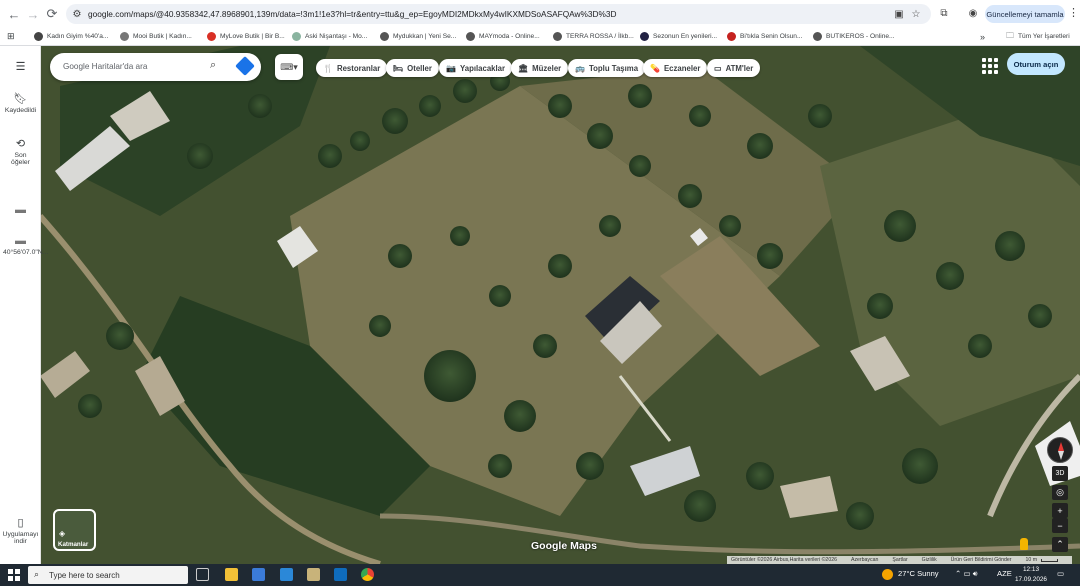 The height and width of the screenshot is (586, 1080). Describe the element at coordinates (1004, 573) in the screenshot. I see `language-label: AZE` at that location.